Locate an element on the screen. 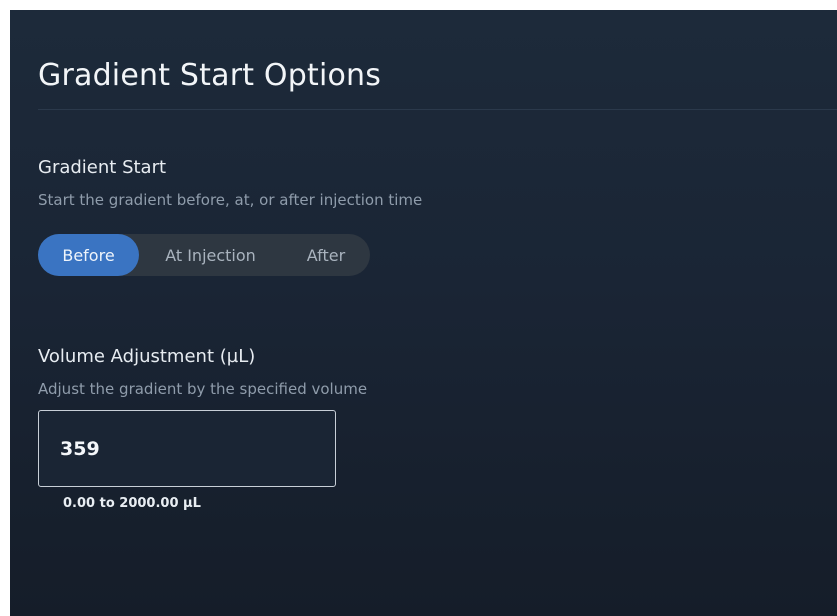  gradient-start-toggle: Before At Injection After is located at coordinates (204, 255).